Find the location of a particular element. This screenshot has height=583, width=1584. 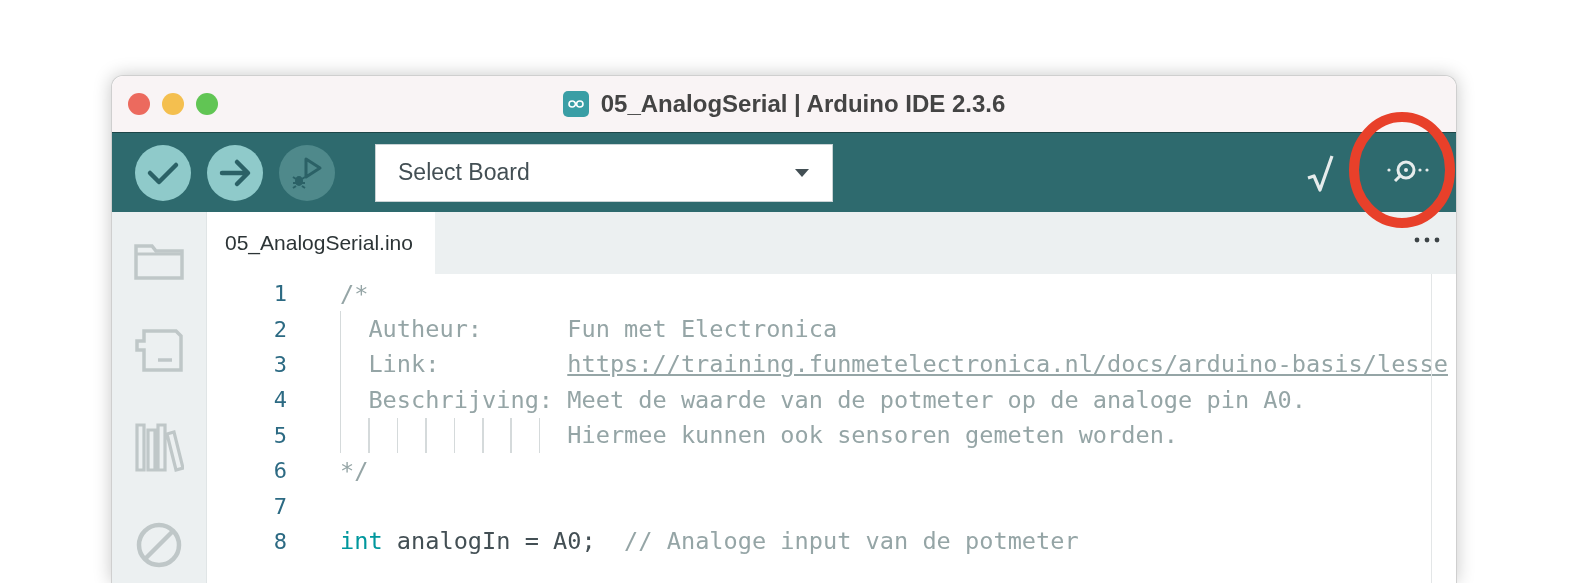

code-comment: Beschrijving: Meet de waarde van de potmeter op de analoge pin A0. is located at coordinates (837, 399).